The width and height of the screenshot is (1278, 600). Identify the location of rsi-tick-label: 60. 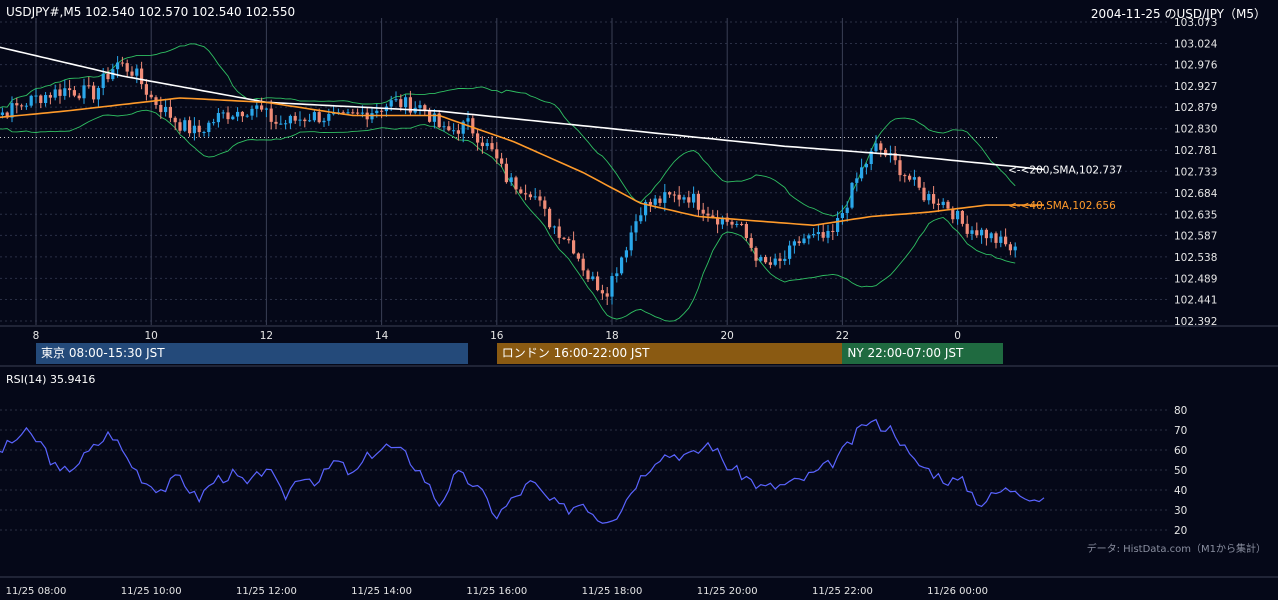
(1180, 451).